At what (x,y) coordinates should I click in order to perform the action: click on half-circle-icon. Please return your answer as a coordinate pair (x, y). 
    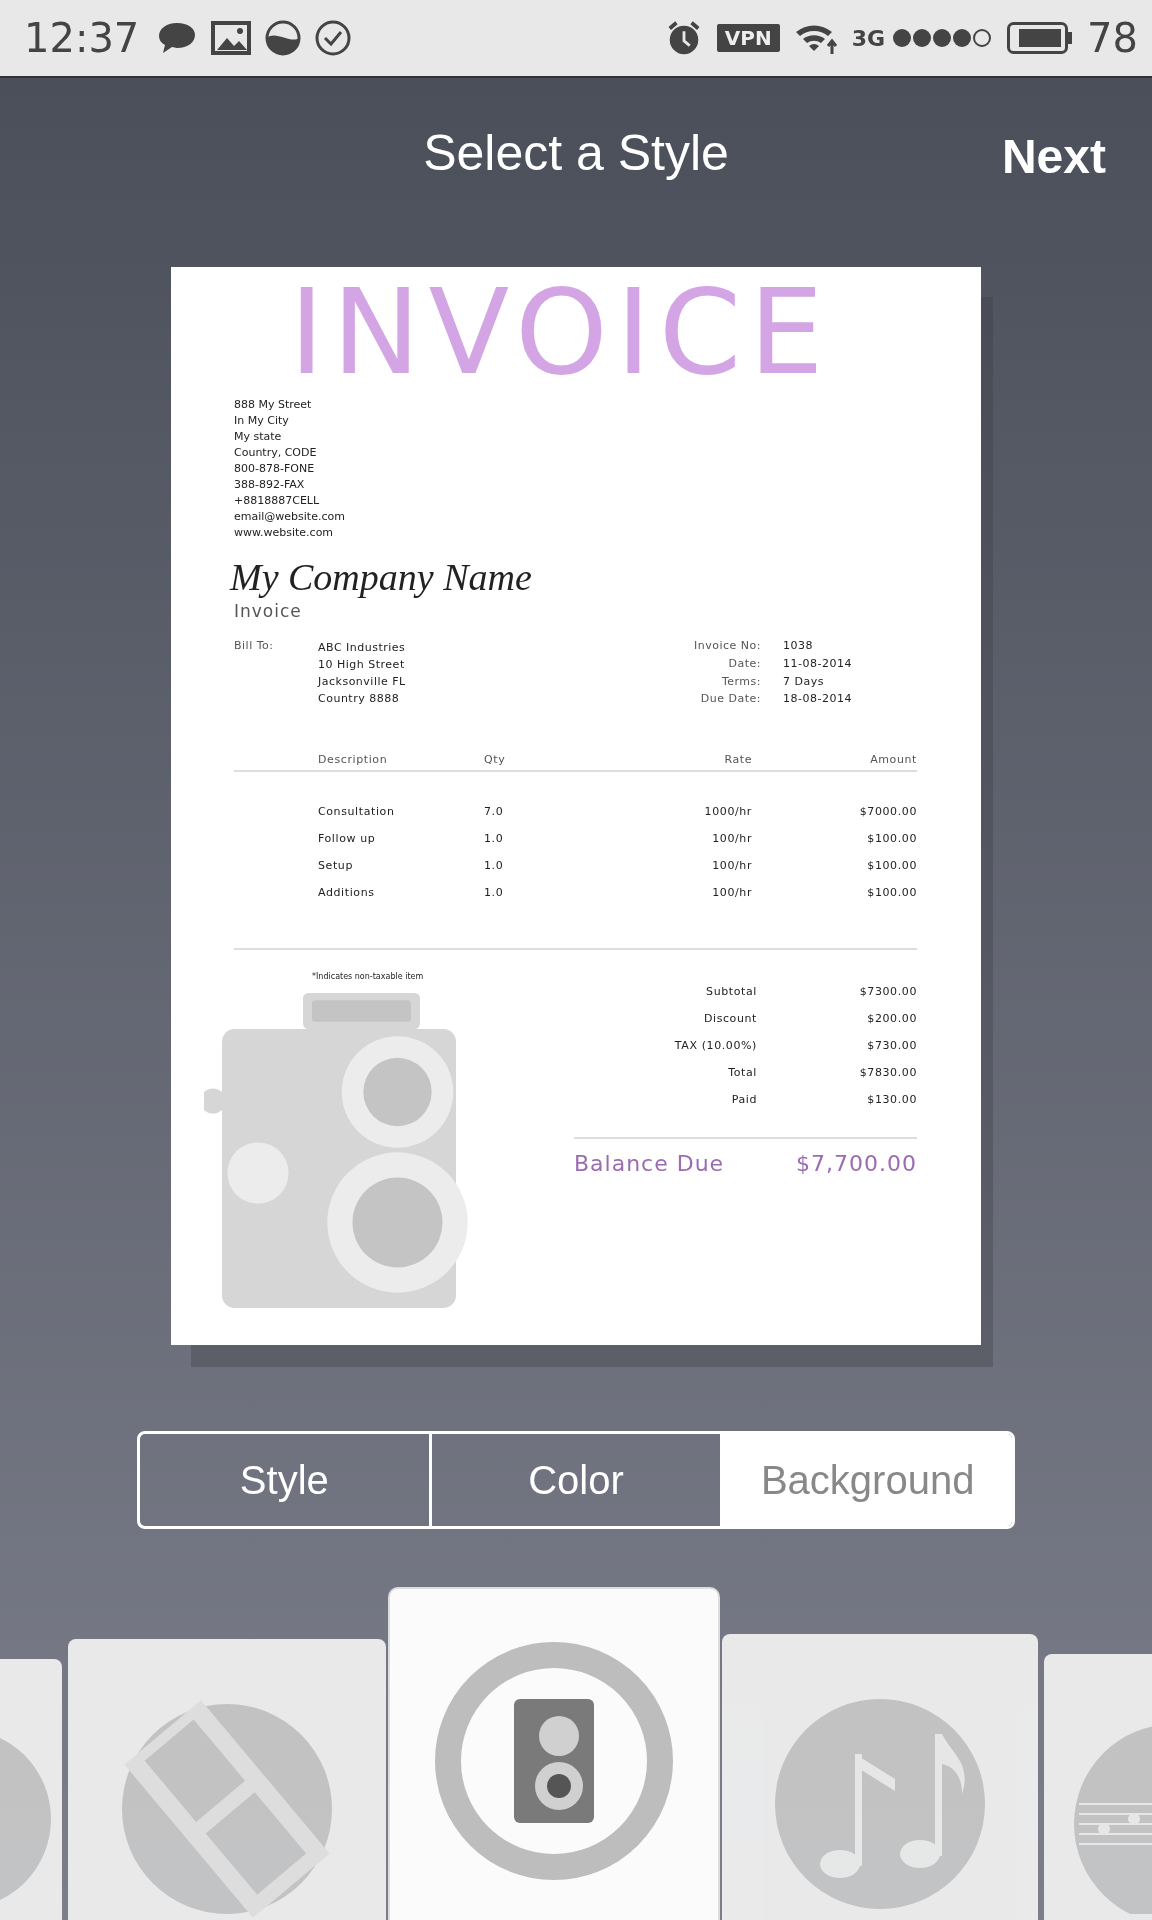
    Looking at the image, I should click on (283, 38).